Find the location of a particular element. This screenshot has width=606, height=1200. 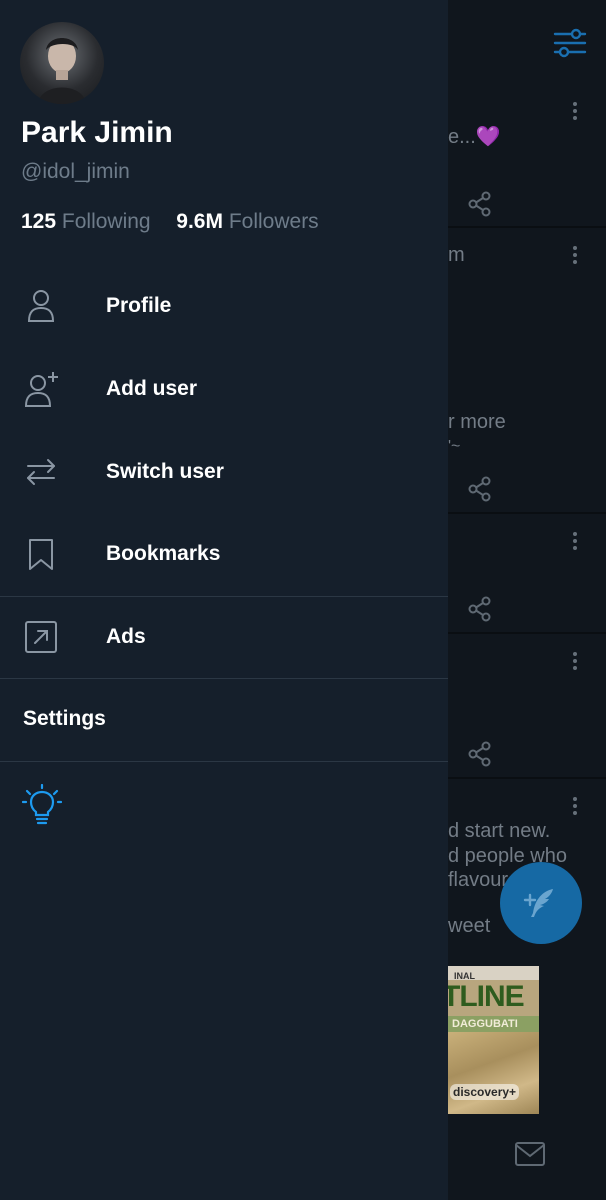

settings-link: Settings is located at coordinates (64, 719).